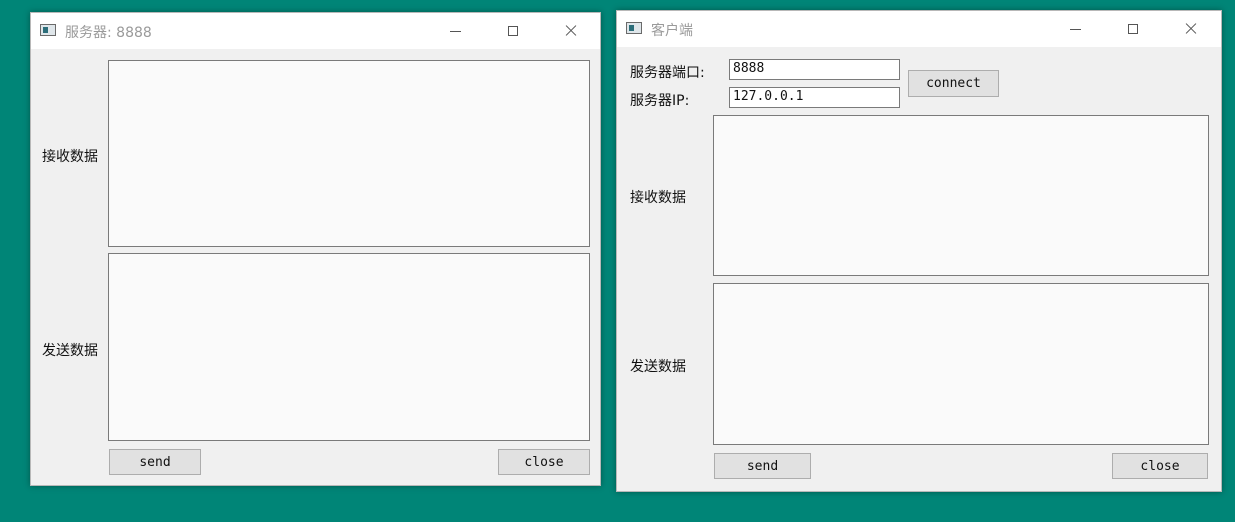 This screenshot has width=1235, height=522. What do you see at coordinates (814, 69) in the screenshot?
I see `port-input: 8888` at bounding box center [814, 69].